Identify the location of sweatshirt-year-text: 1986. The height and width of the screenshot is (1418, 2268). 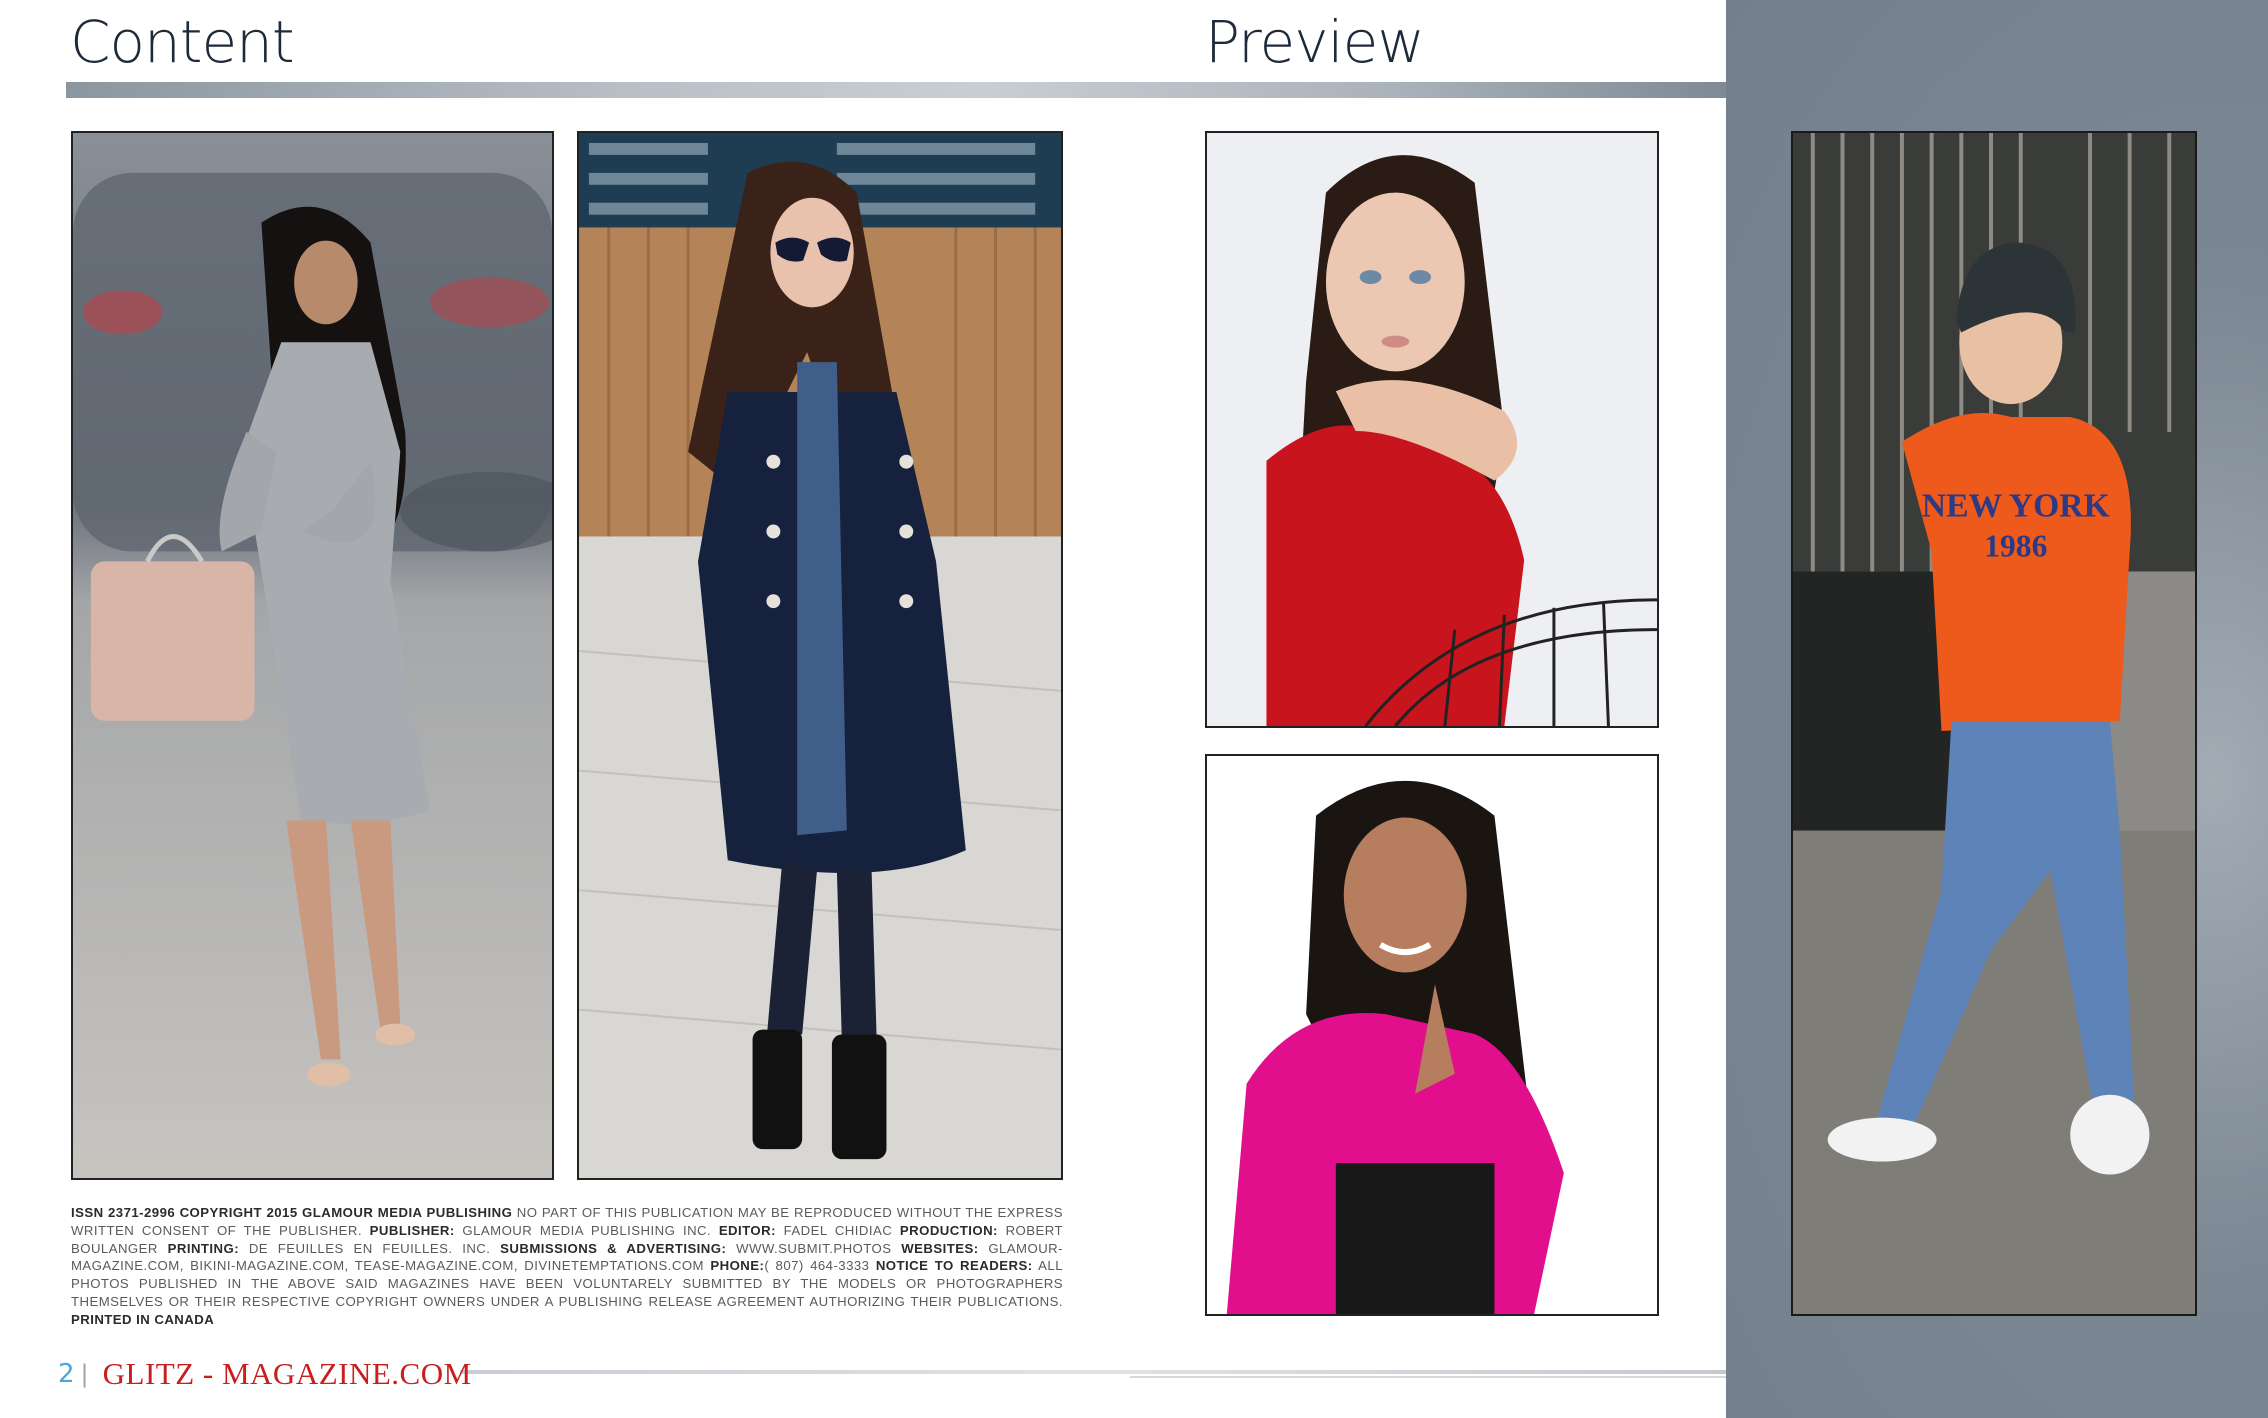
(2015, 545).